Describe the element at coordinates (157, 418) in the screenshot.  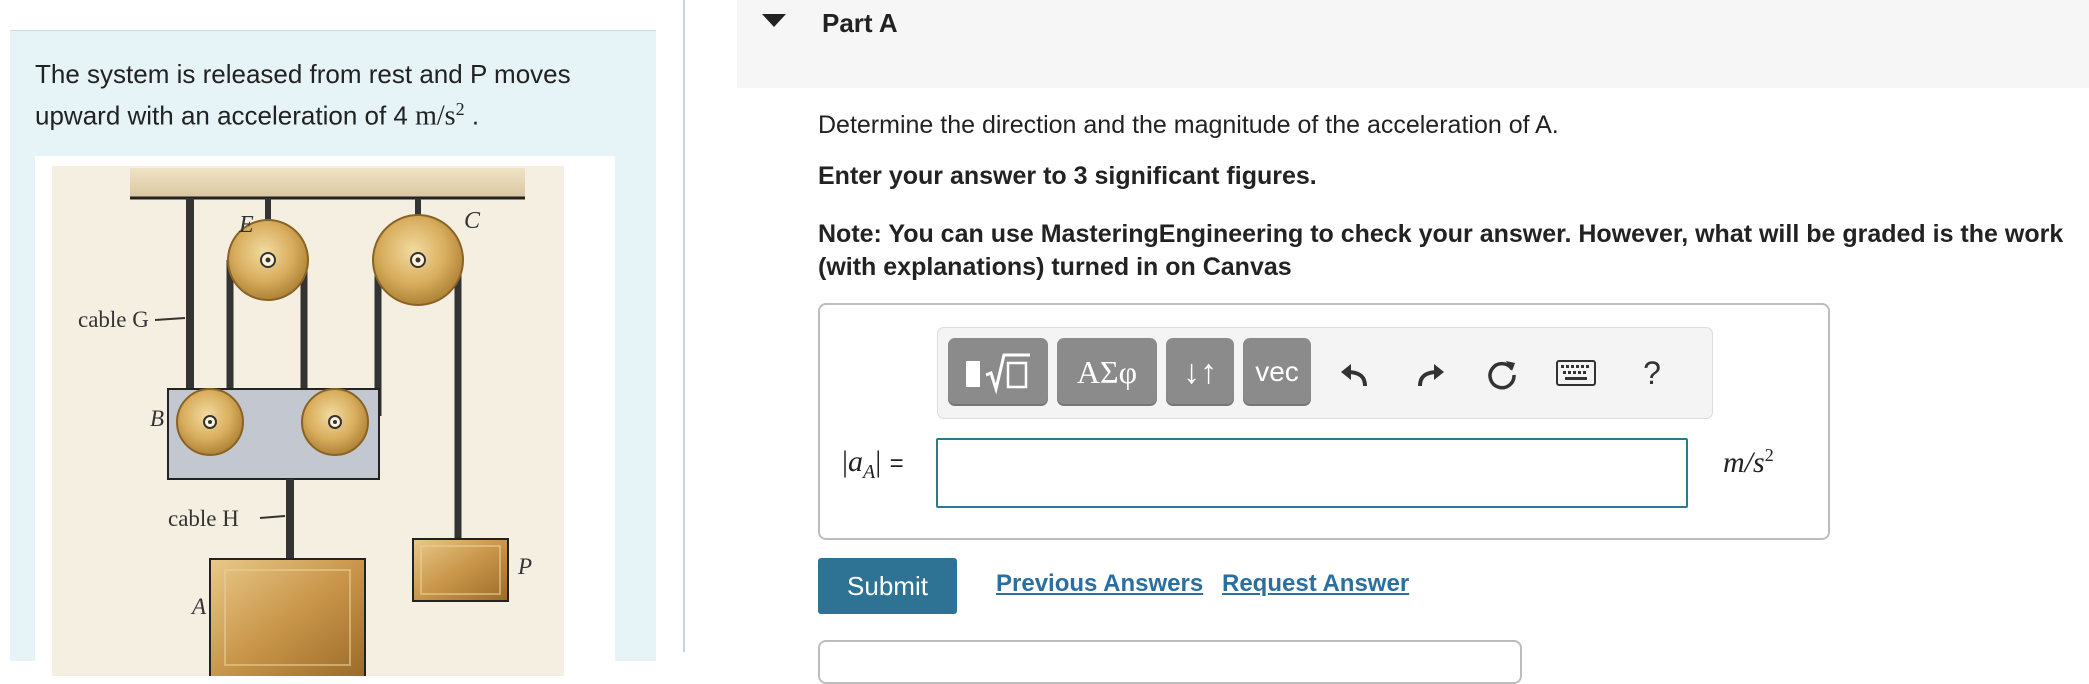
I see `label-b: B` at that location.